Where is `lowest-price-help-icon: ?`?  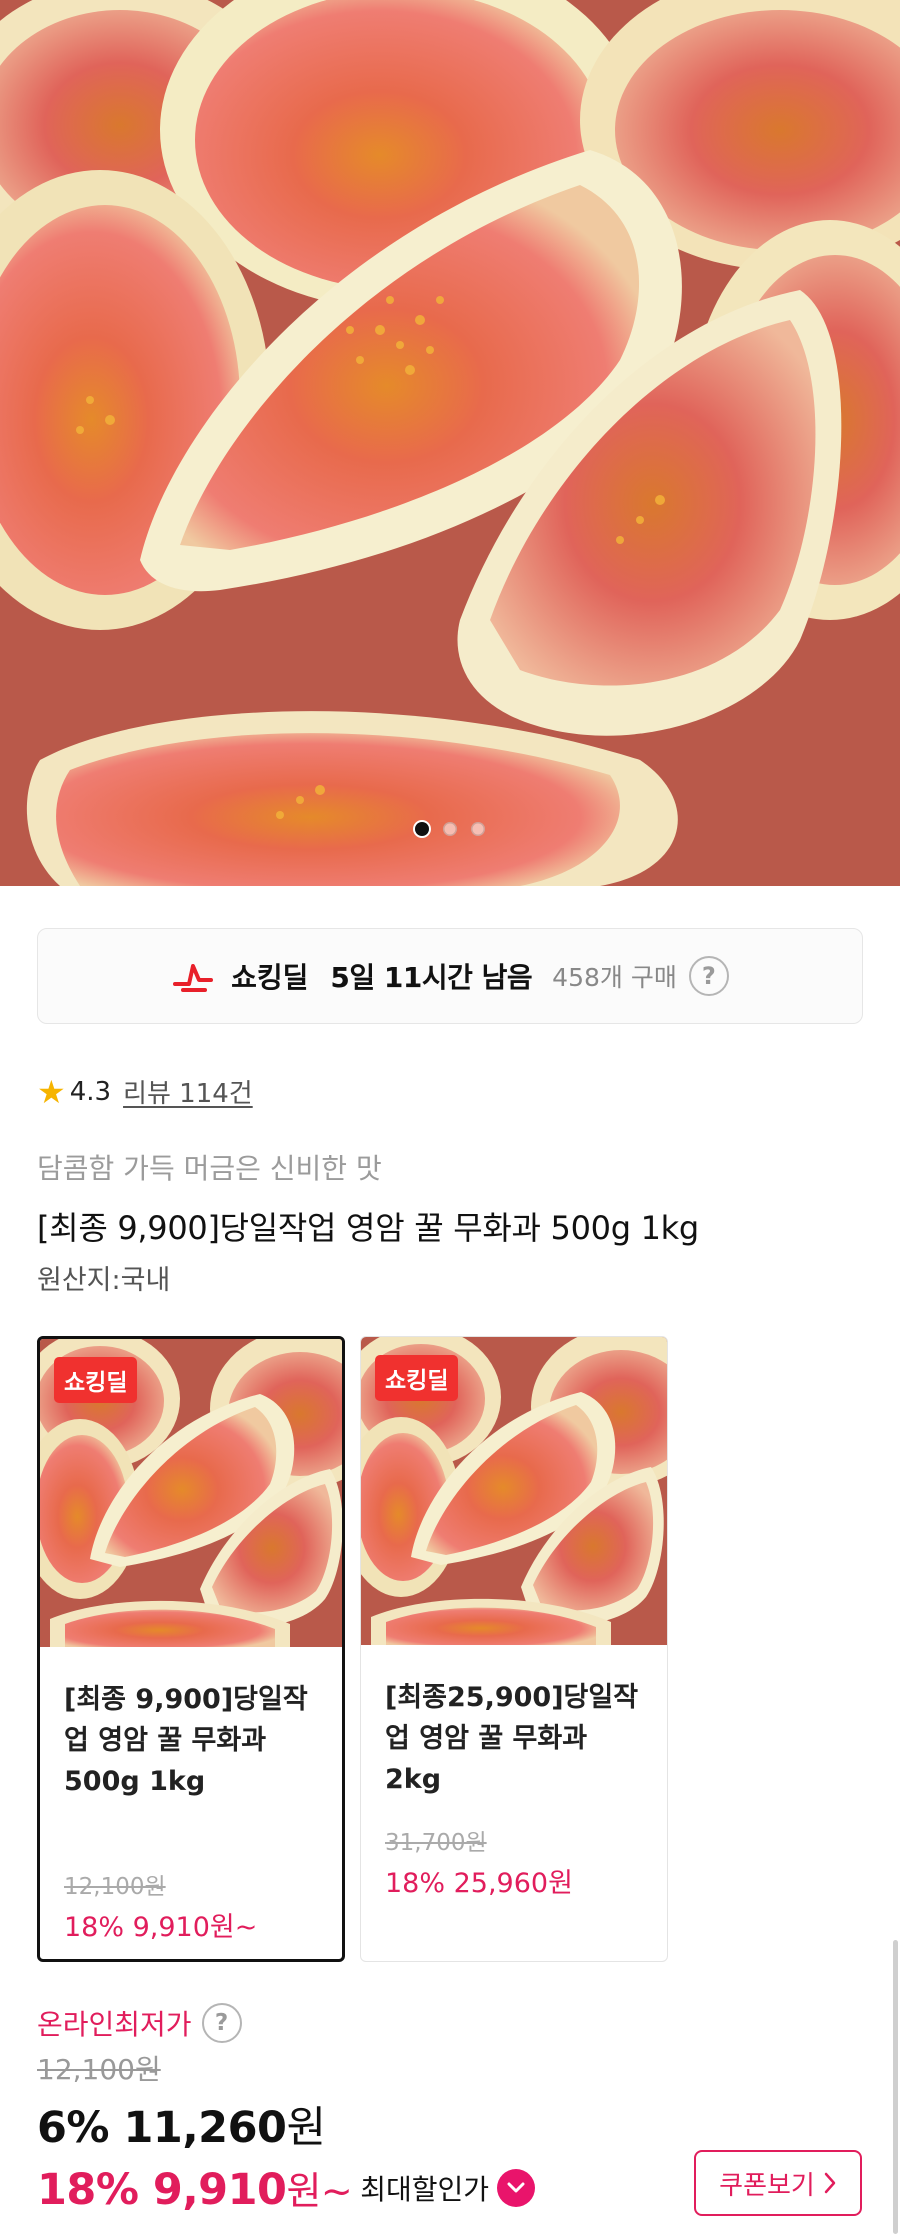
lowest-price-help-icon: ? is located at coordinates (221, 2023).